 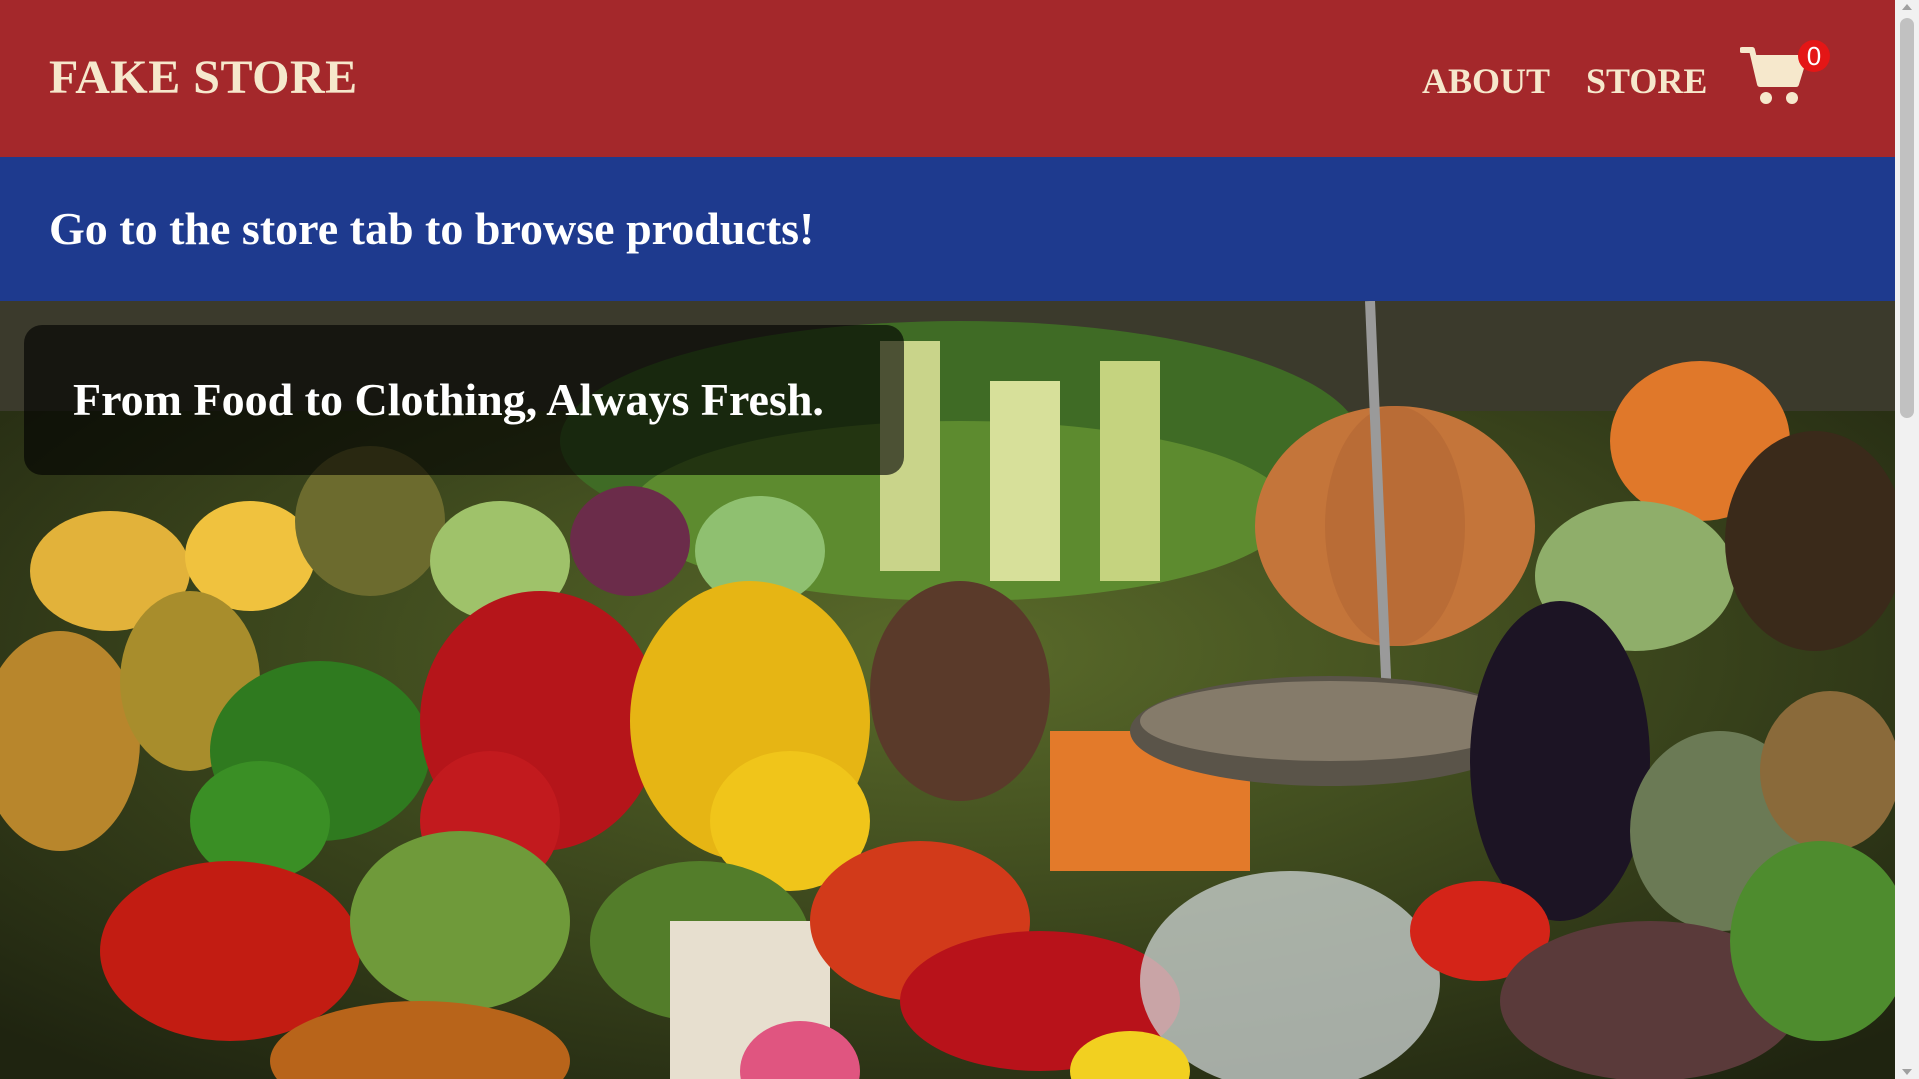 I want to click on tagline-overlay: From Food to Clothing, Always Fresh., so click(x=464, y=400).